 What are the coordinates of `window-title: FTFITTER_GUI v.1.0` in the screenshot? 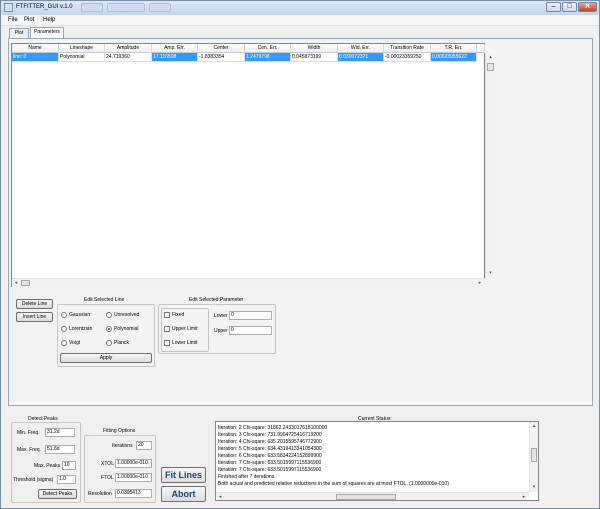 It's located at (44, 7).